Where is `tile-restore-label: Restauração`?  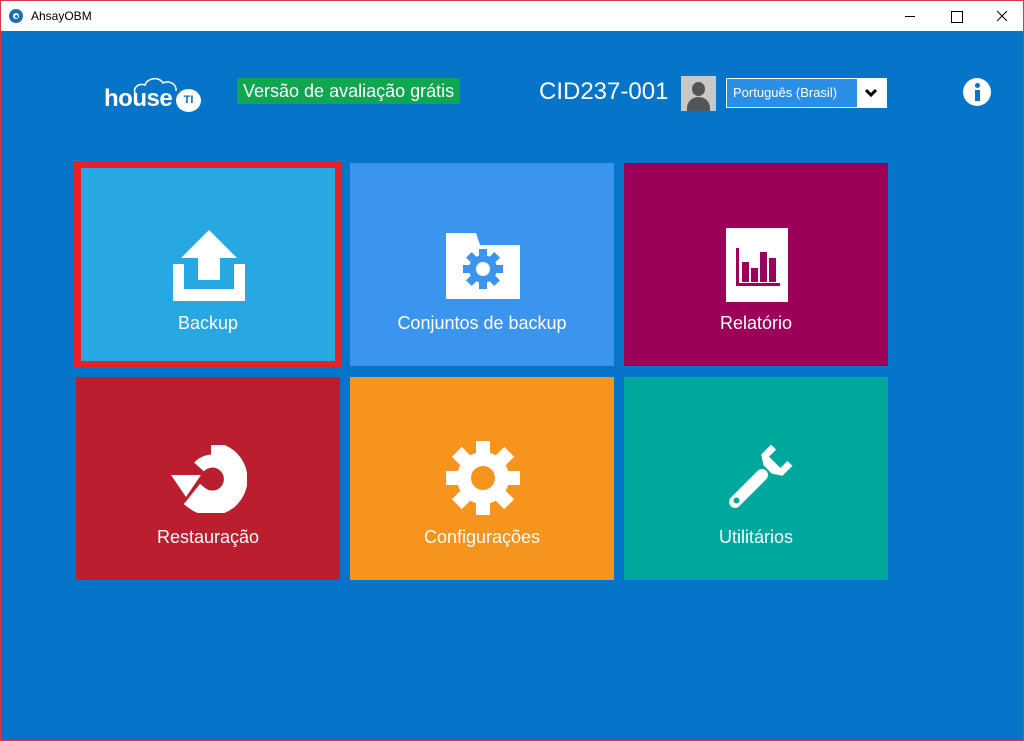 tile-restore-label: Restauração is located at coordinates (208, 537).